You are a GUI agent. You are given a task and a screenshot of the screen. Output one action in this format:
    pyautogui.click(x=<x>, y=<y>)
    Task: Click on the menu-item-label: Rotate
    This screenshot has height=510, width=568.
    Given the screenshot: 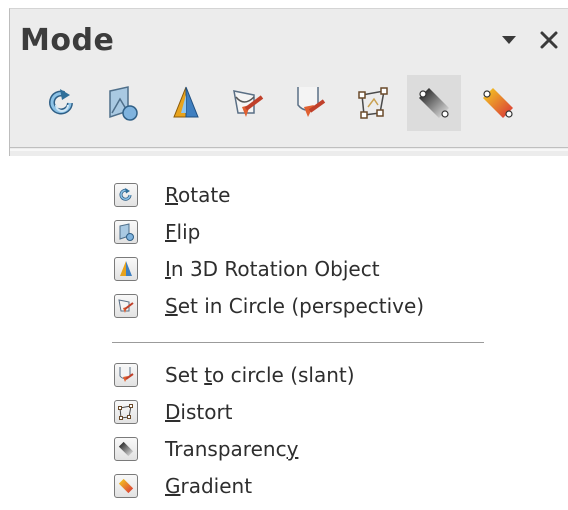 What is the action you would take?
    pyautogui.click(x=198, y=195)
    